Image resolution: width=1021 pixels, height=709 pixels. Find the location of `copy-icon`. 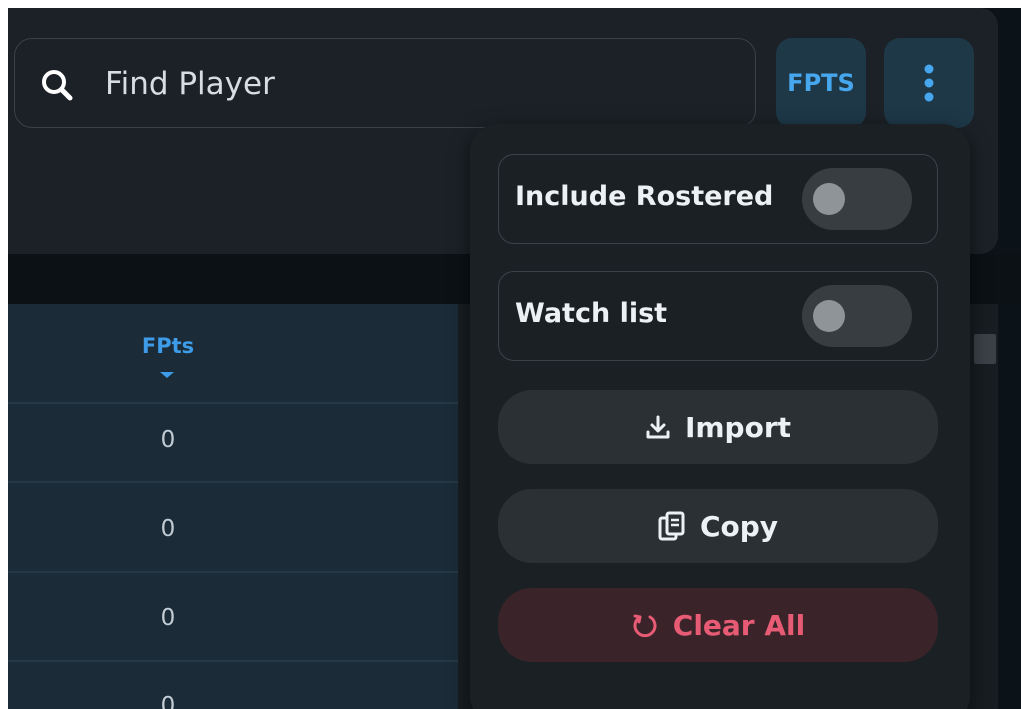

copy-icon is located at coordinates (672, 526).